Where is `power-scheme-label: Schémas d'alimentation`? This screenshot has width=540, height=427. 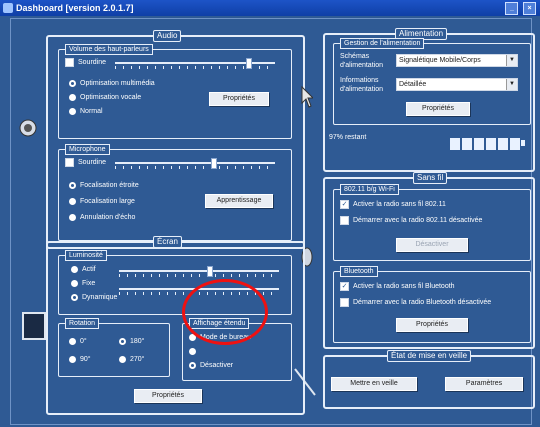
power-scheme-label: Schémas d'alimentation is located at coordinates (361, 61).